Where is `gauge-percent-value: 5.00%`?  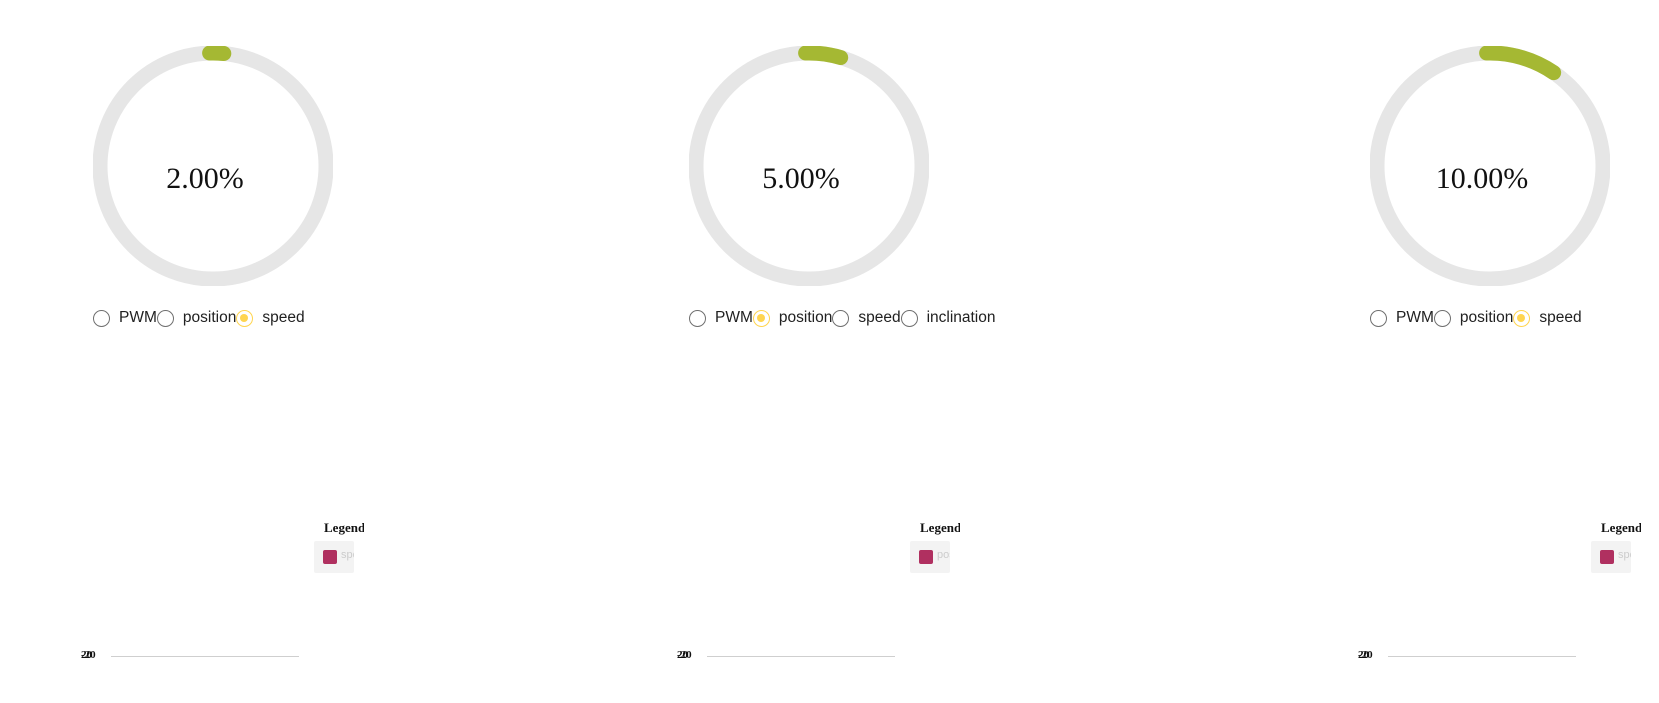 gauge-percent-value: 5.00% is located at coordinates (801, 178).